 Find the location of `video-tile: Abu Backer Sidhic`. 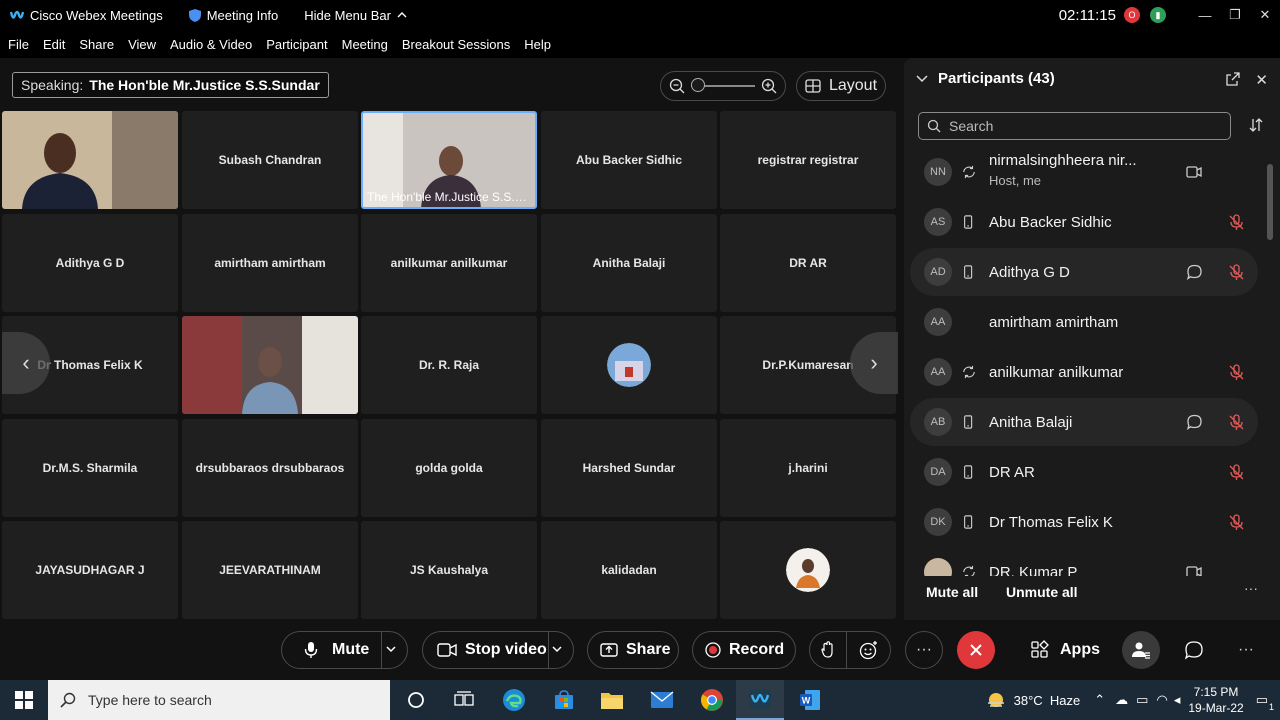

video-tile: Abu Backer Sidhic is located at coordinates (629, 160).